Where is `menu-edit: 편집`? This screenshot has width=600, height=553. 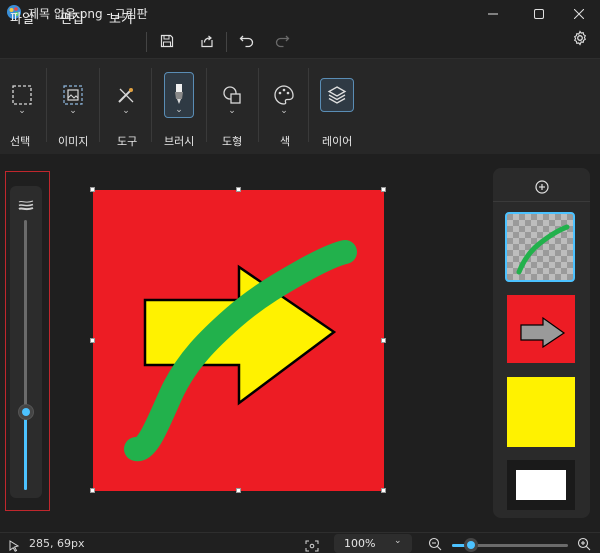 menu-edit: 편집 is located at coordinates (72, 17).